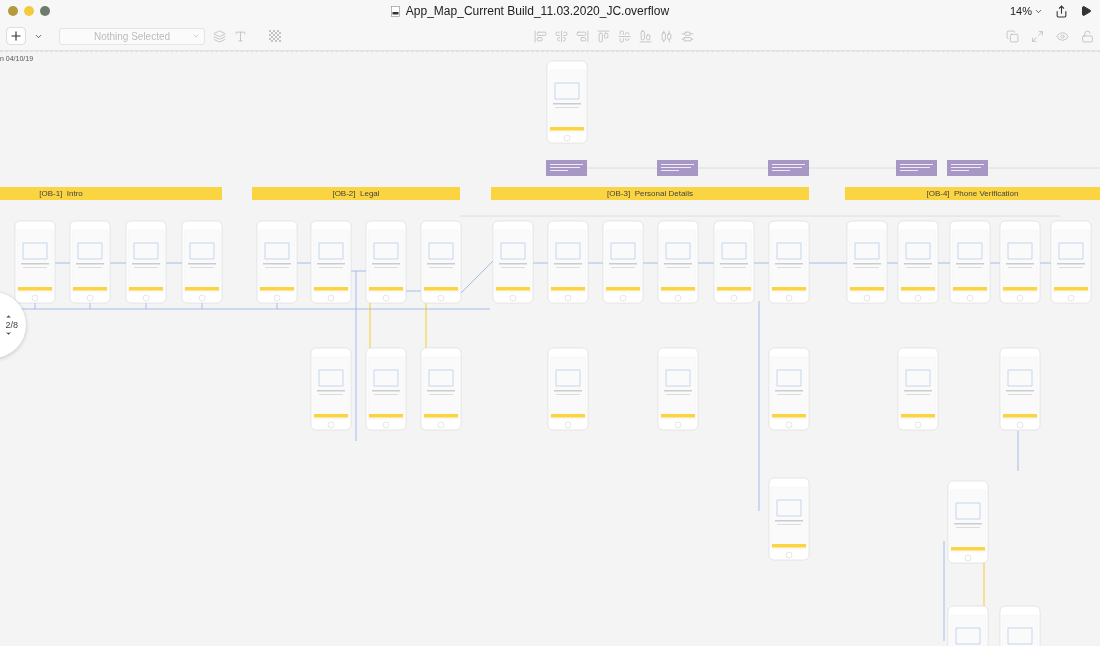 The image size is (1100, 646). Describe the element at coordinates (29, 11) in the screenshot. I see `minimize-button` at that location.